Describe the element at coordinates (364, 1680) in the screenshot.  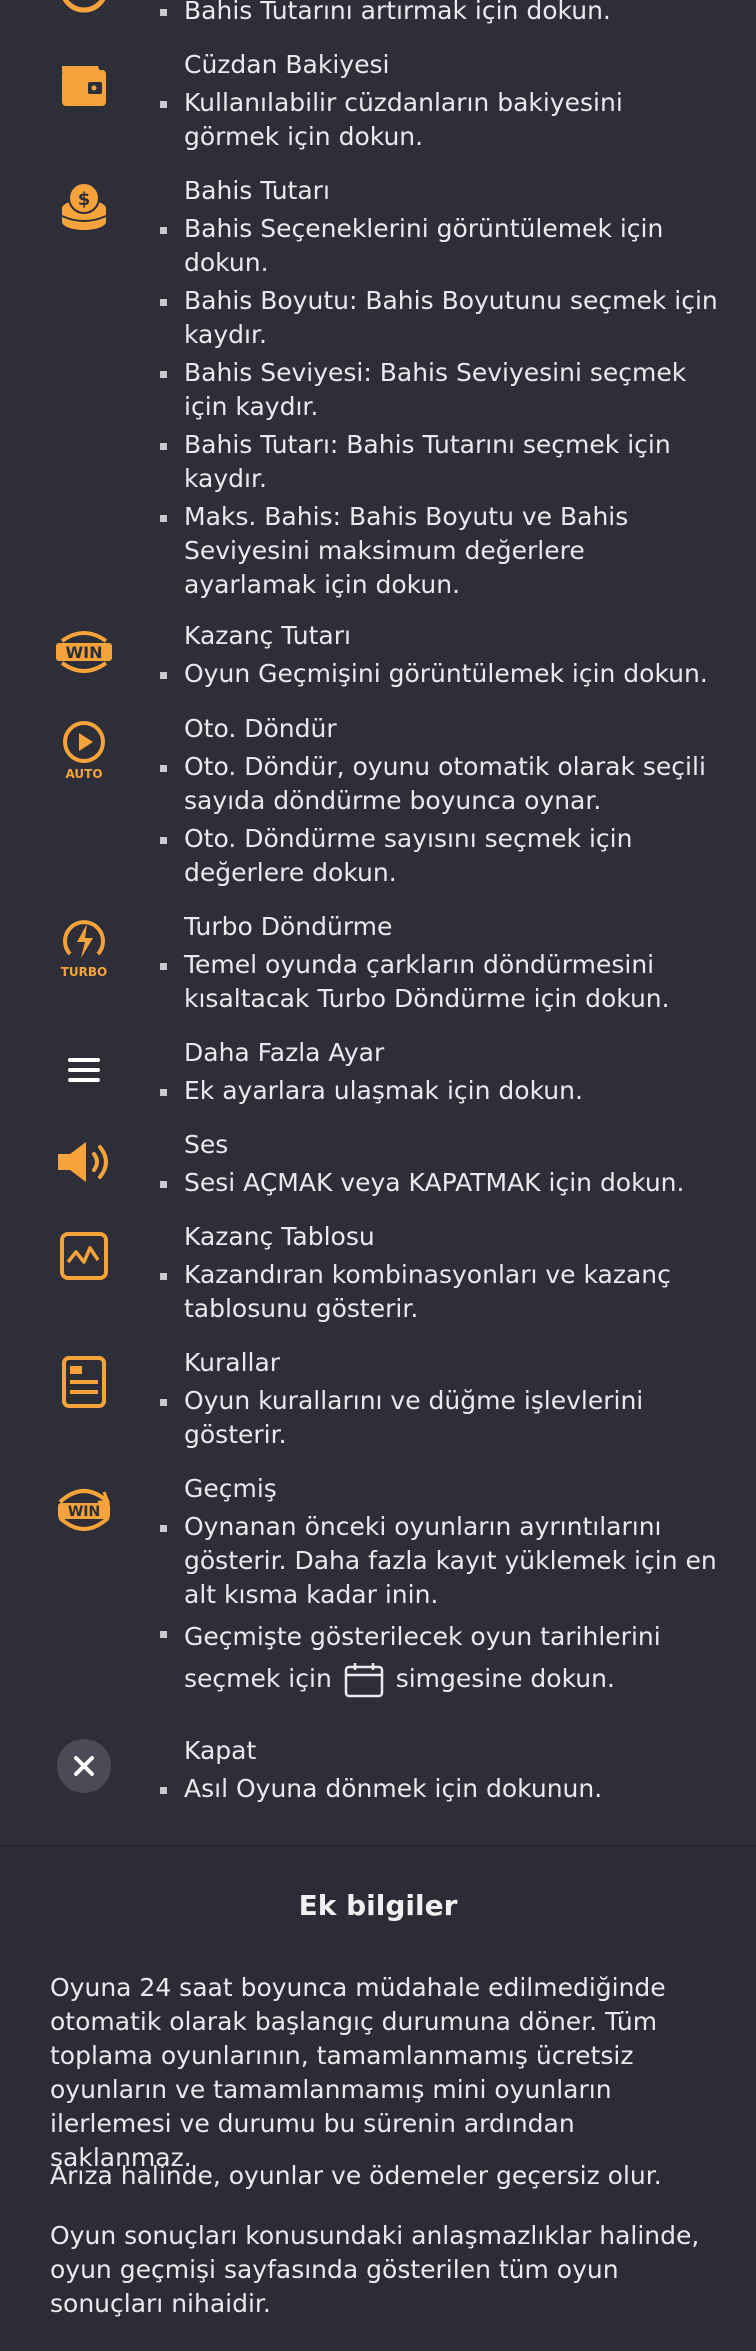
I see `calendar-icon` at that location.